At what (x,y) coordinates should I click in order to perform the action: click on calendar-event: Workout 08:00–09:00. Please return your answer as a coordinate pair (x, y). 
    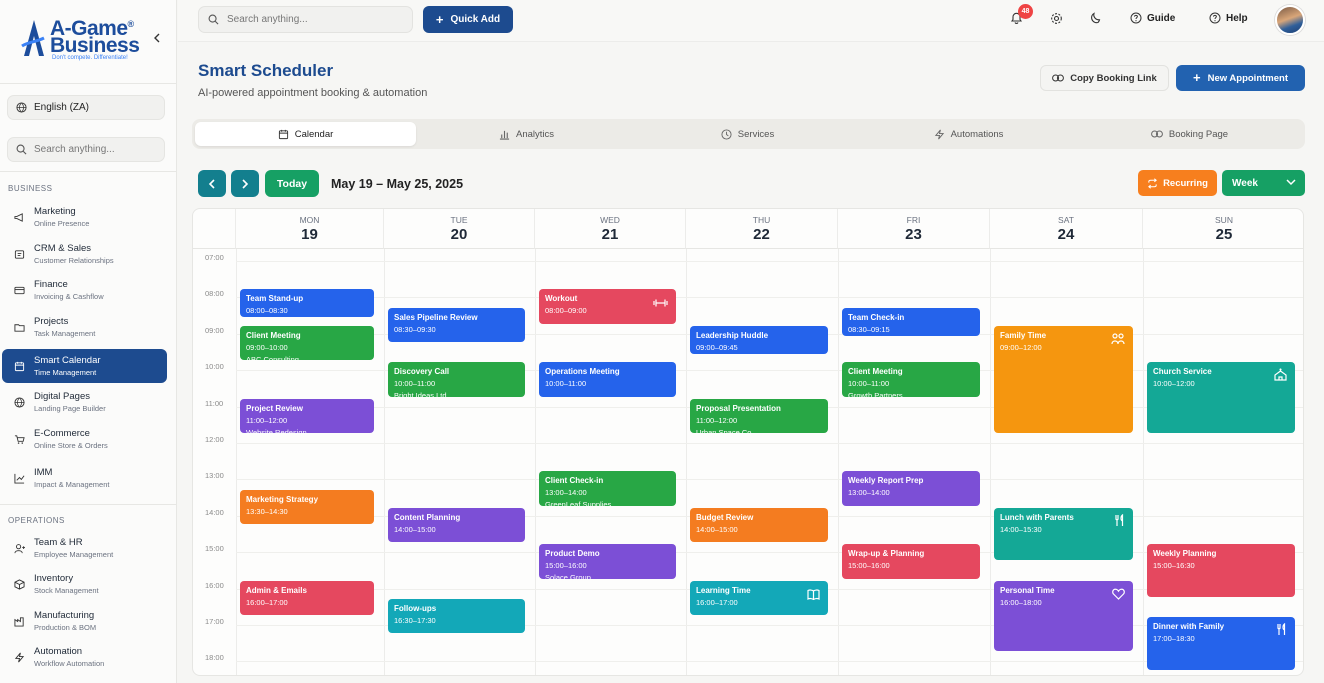
    Looking at the image, I should click on (607, 306).